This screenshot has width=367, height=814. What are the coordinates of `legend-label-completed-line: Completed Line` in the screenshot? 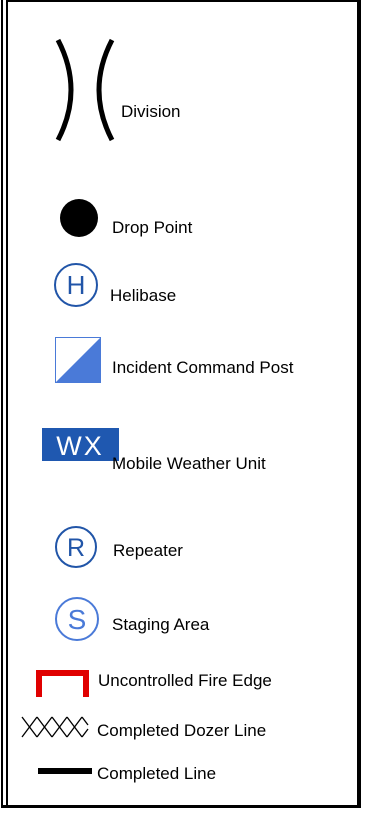 It's located at (157, 773).